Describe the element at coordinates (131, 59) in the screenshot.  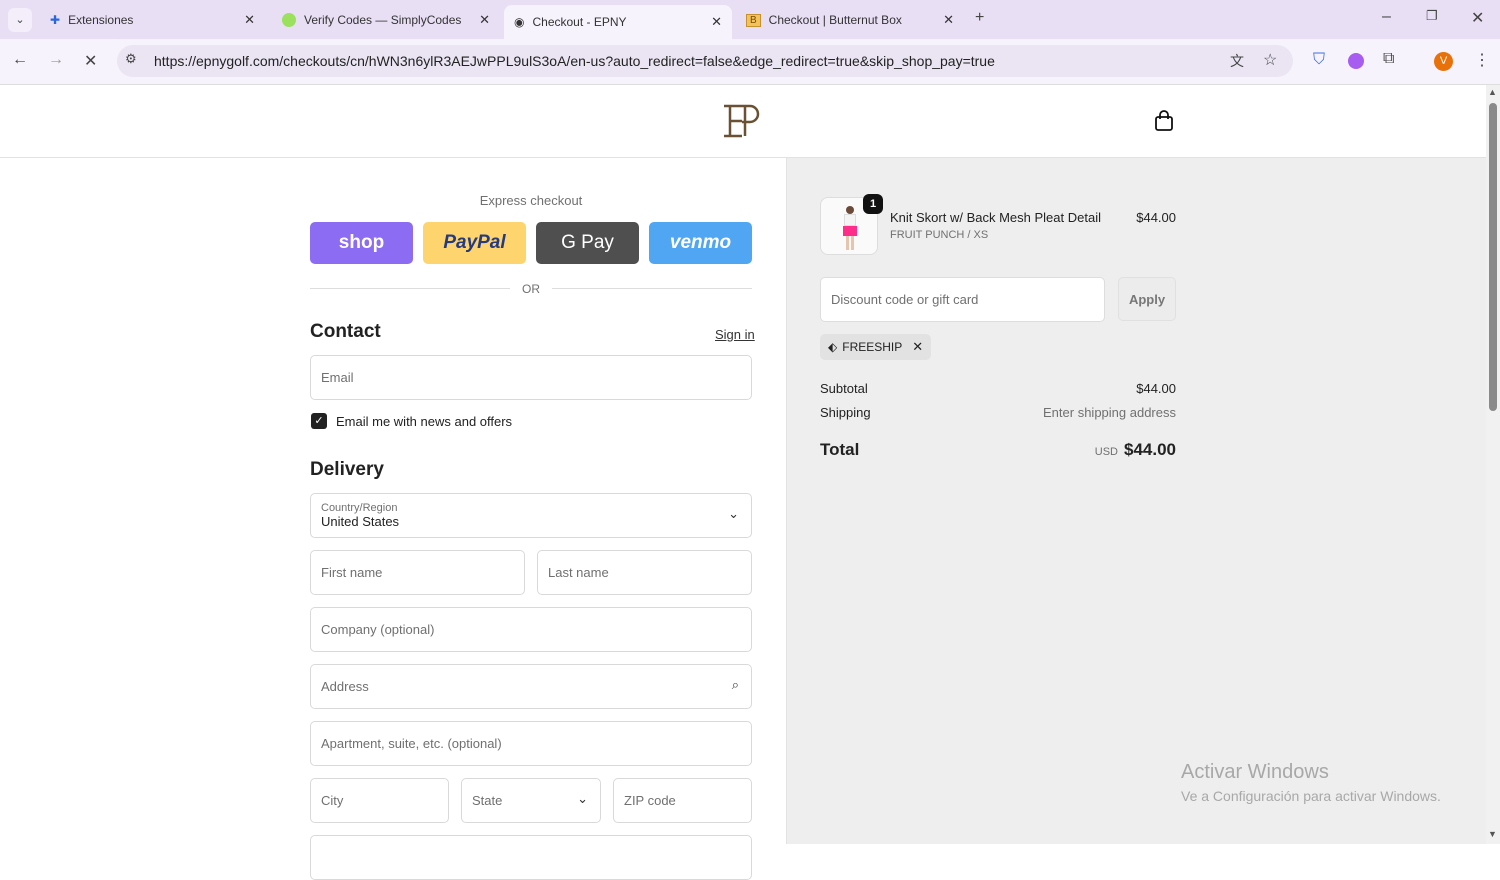
I see `site-info-icon: ⚙` at that location.